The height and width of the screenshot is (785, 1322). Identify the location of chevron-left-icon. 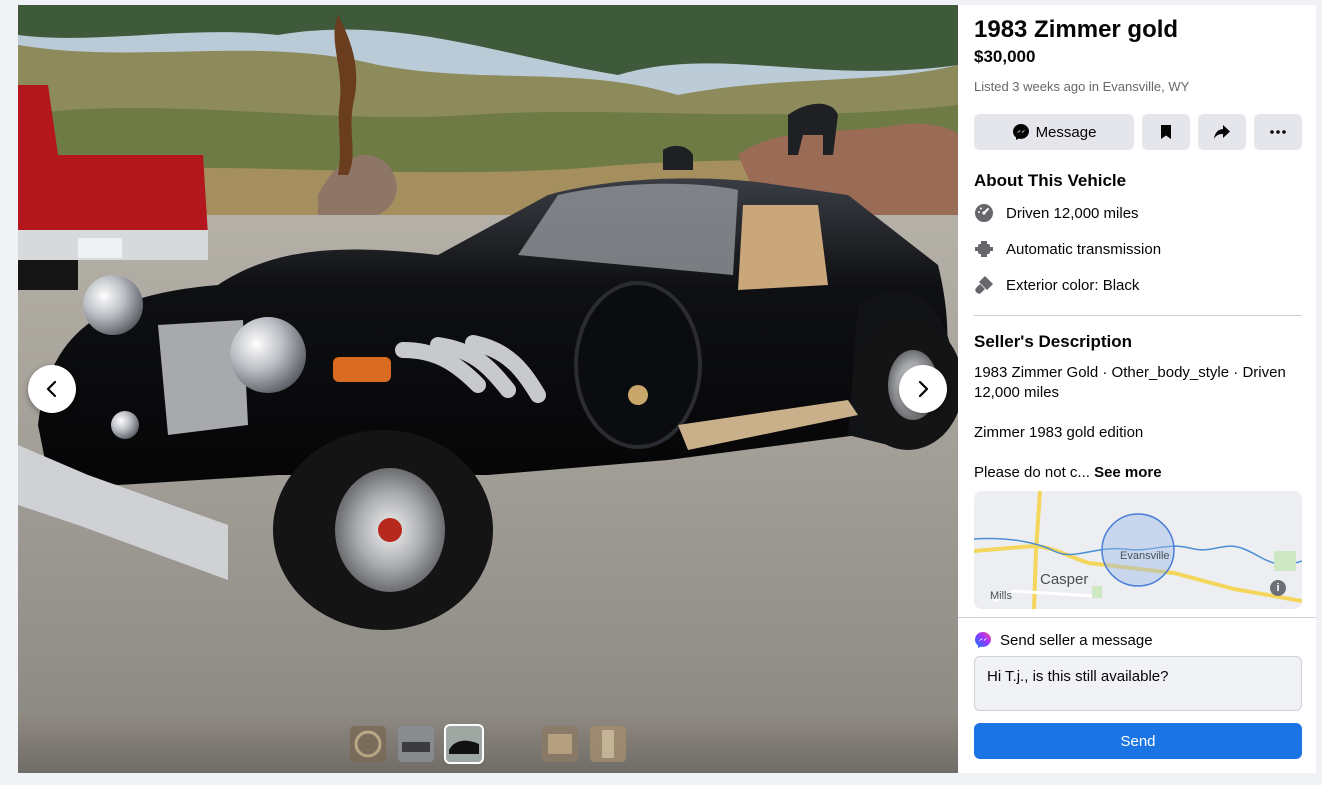
(51, 389).